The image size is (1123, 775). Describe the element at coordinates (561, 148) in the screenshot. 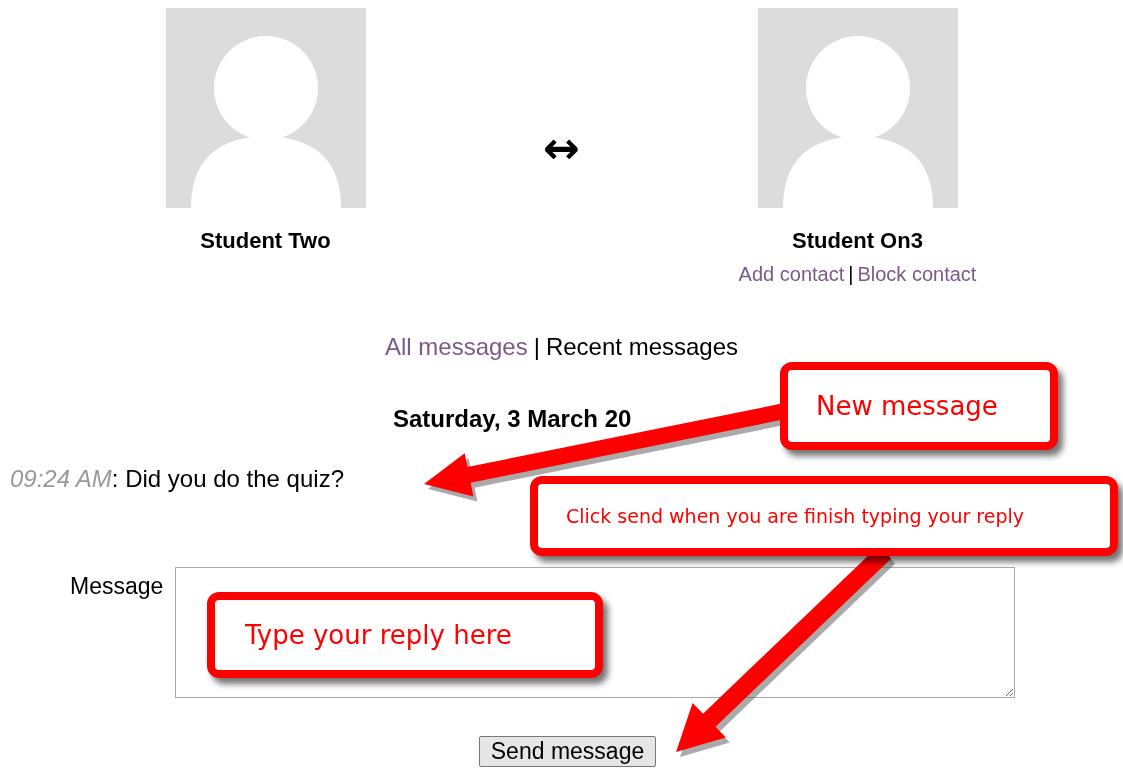

I see `swap-arrow-icon: ↔` at that location.